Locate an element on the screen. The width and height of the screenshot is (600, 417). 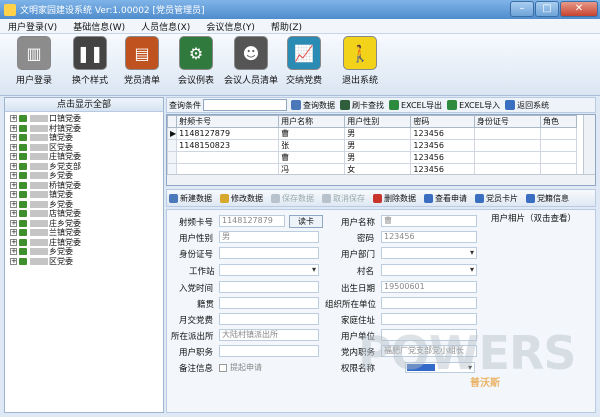
org-field is located at coordinates (429, 303).